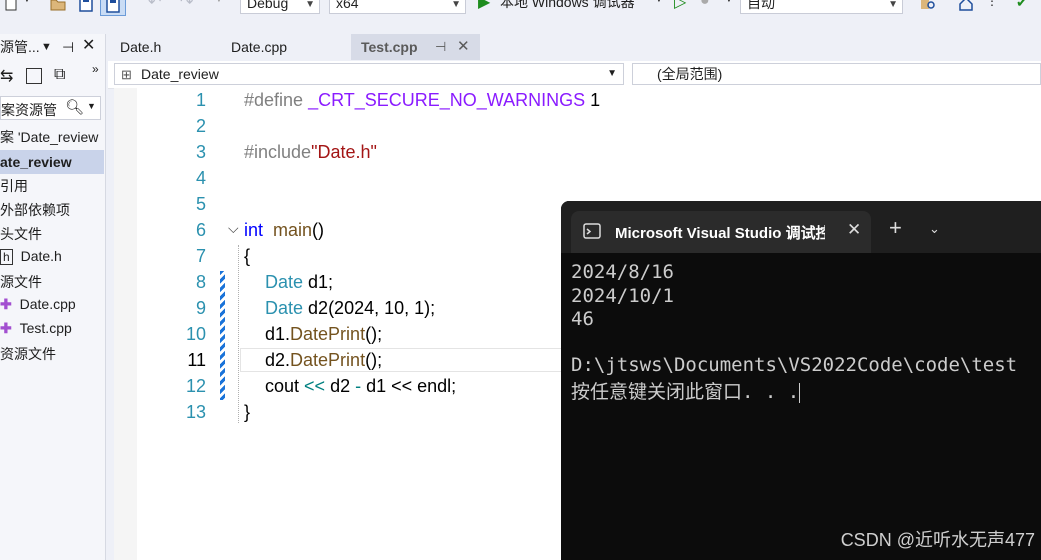 Image resolution: width=1041 pixels, height=560 pixels. What do you see at coordinates (200, 230) in the screenshot?
I see `line-number: 6` at bounding box center [200, 230].